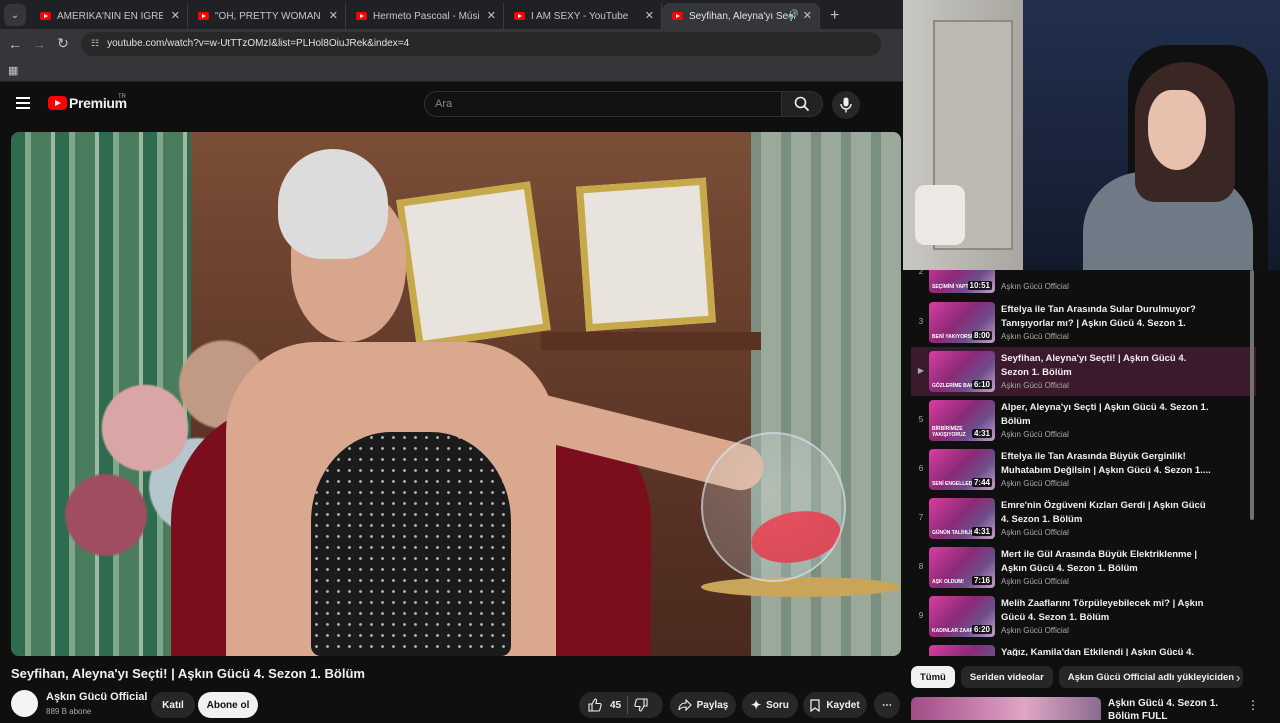 The width and height of the screenshot is (1280, 723). I want to click on playlist-item-thumbnail: KADINLAR ZAAFIM 6:20, so click(962, 616).